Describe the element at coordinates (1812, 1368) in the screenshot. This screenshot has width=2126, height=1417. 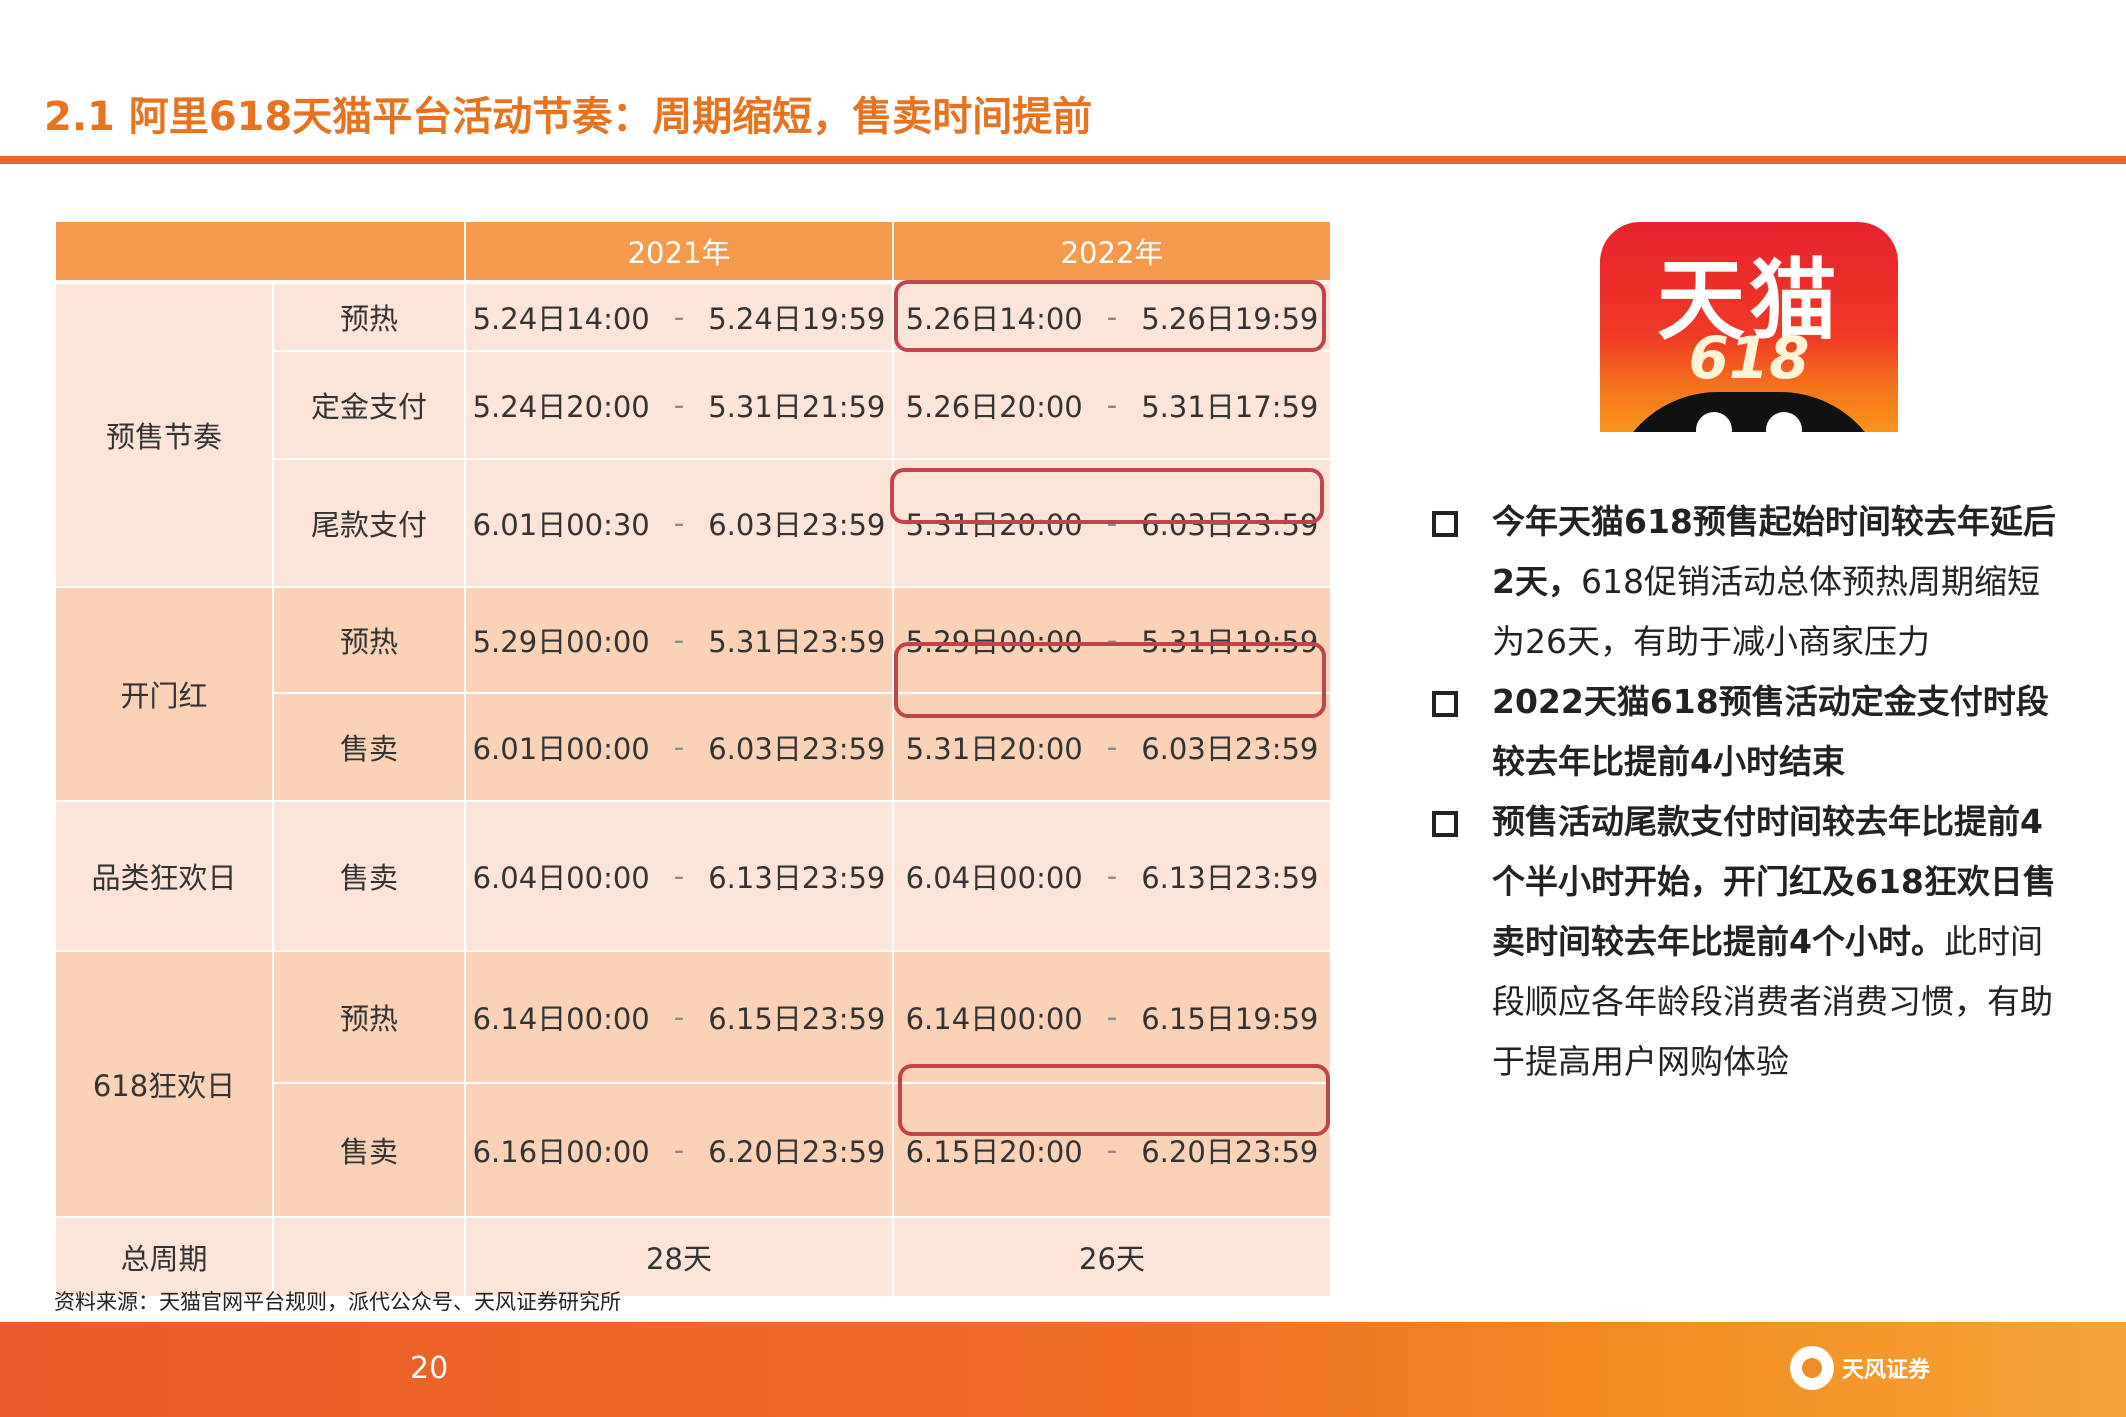
I see `flower-icon` at that location.